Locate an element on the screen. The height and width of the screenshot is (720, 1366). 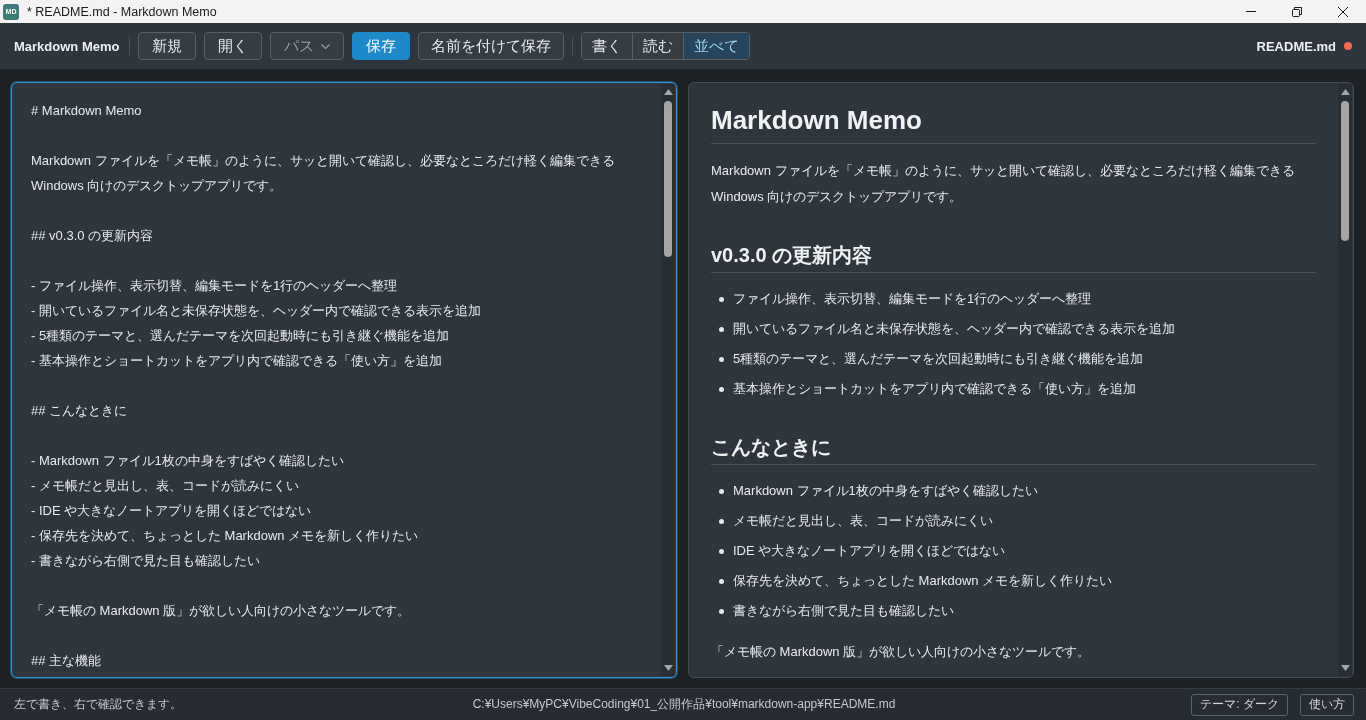
preview-subheading: v0.3.0 の更新内容 is located at coordinates (1013, 257).